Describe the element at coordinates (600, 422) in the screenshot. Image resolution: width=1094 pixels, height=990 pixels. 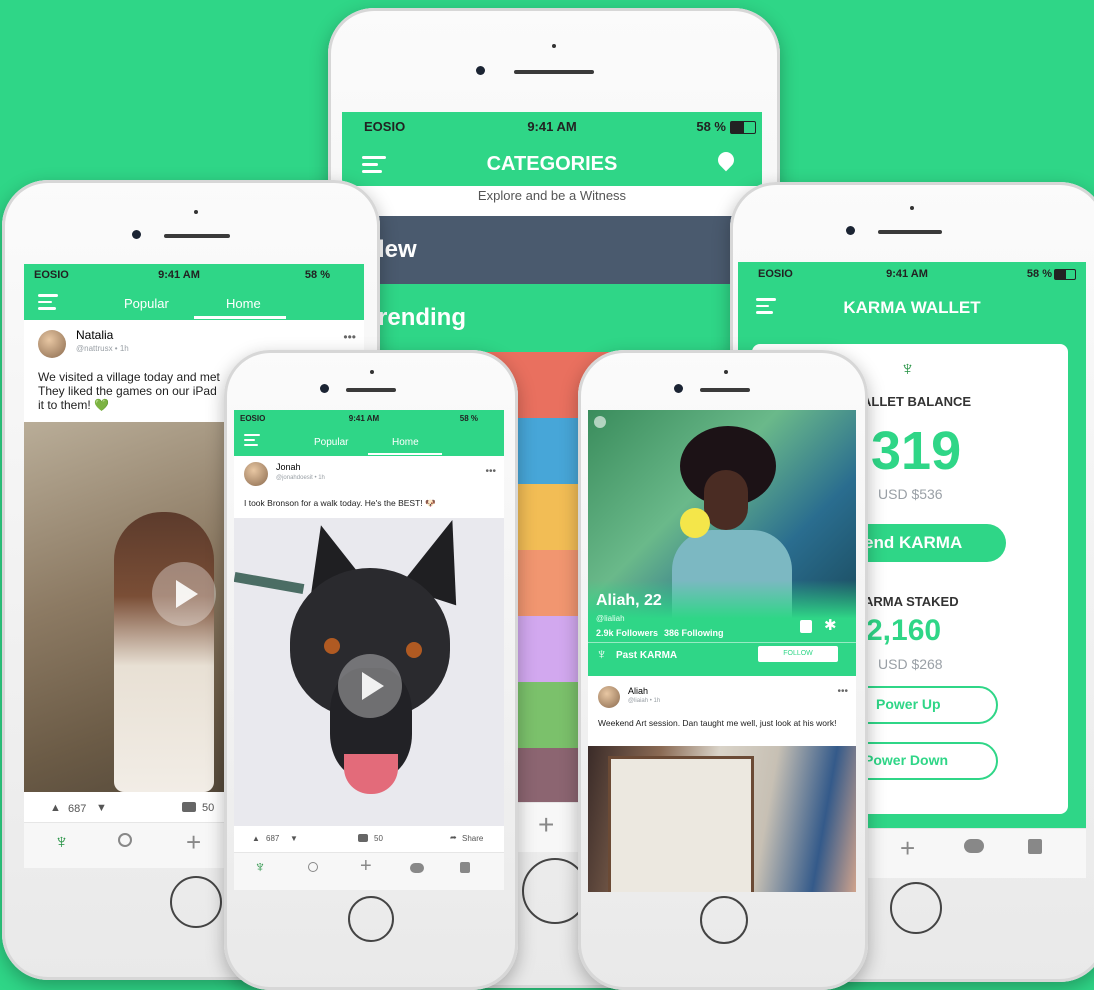
I see `close-icon` at that location.